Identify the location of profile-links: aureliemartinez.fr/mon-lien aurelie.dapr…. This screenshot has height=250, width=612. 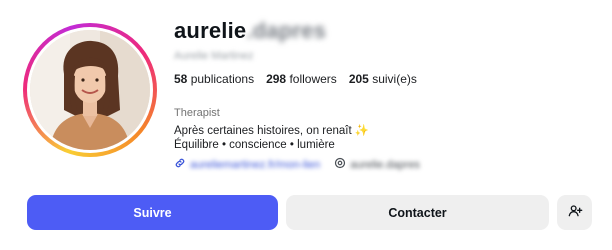
(297, 164).